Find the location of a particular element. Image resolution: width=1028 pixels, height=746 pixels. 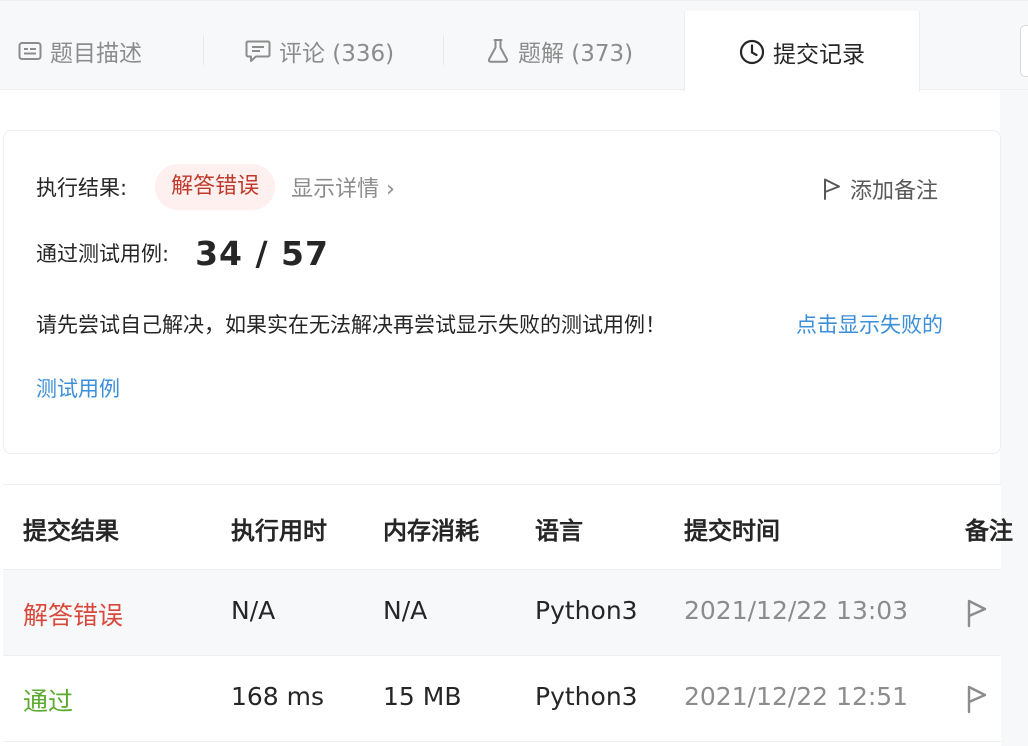

column-header: 内存消耗 is located at coordinates (431, 528).